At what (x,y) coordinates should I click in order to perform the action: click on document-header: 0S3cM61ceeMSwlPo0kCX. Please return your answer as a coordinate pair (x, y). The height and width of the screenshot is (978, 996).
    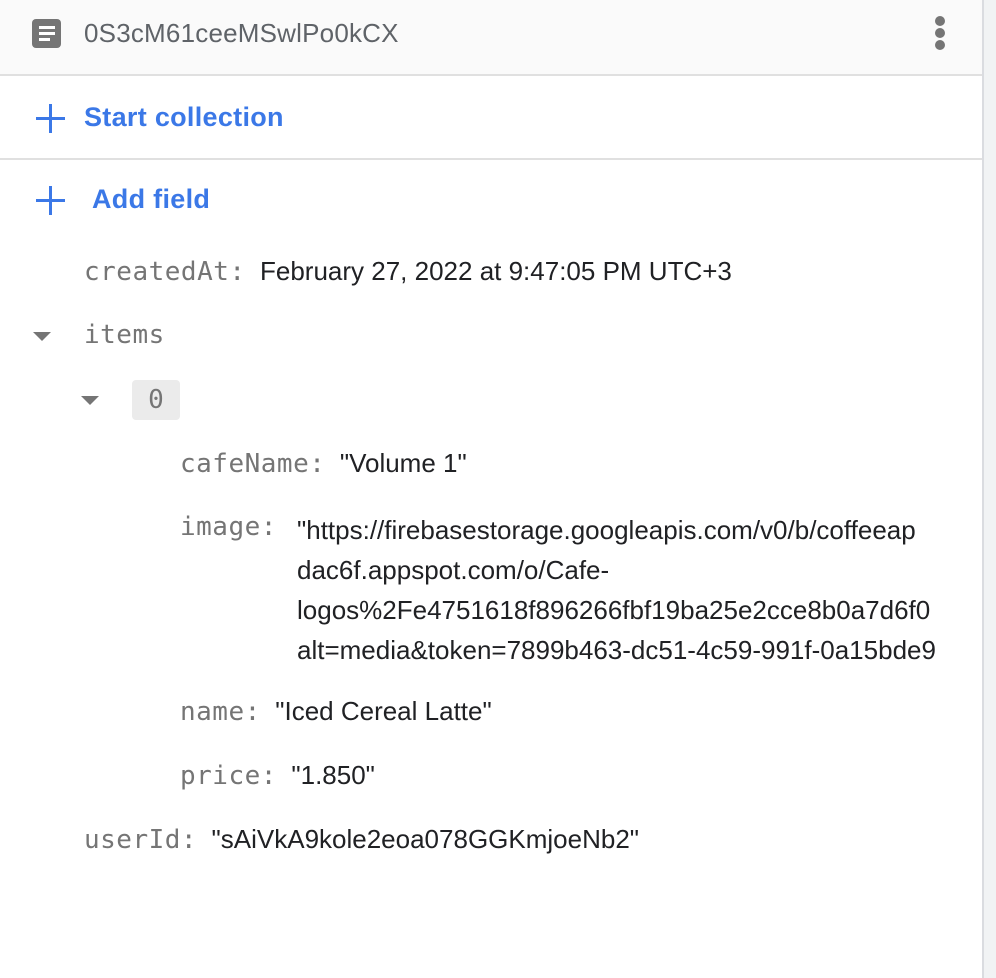
    Looking at the image, I should click on (491, 38).